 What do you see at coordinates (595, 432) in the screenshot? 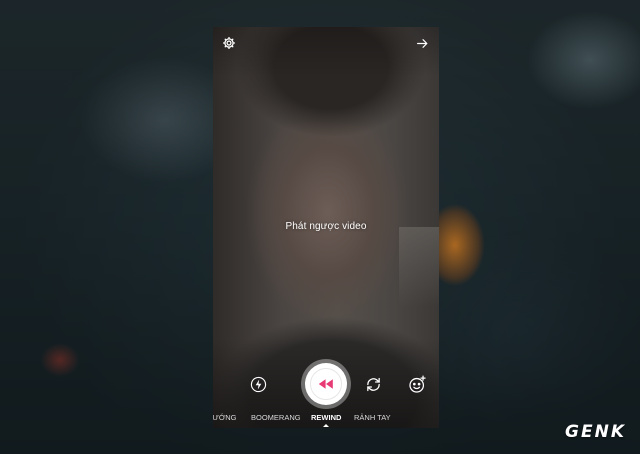
I see `genk-watermark-logo: GENK` at bounding box center [595, 432].